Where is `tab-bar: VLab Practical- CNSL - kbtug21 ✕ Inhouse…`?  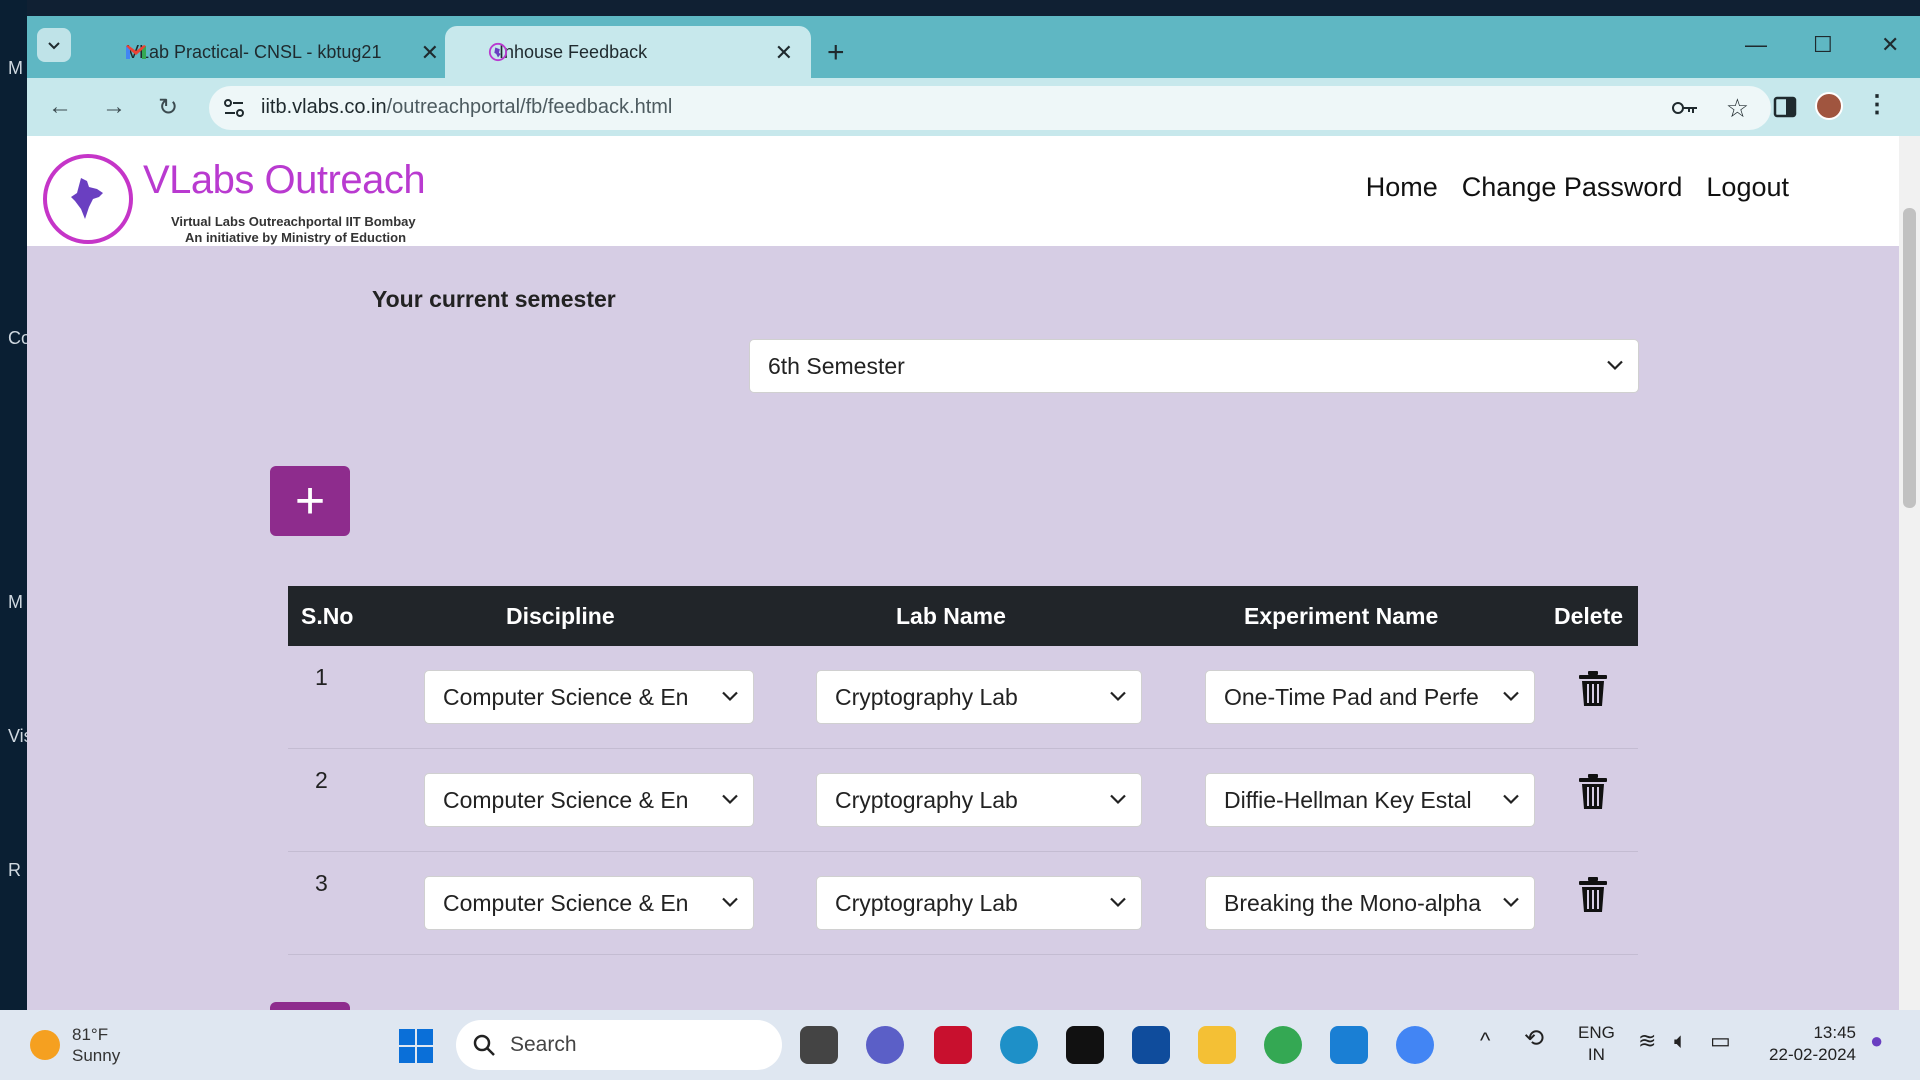
tab-bar: VLab Practical- CNSL - kbtug21 ✕ Inhouse… is located at coordinates (973, 47).